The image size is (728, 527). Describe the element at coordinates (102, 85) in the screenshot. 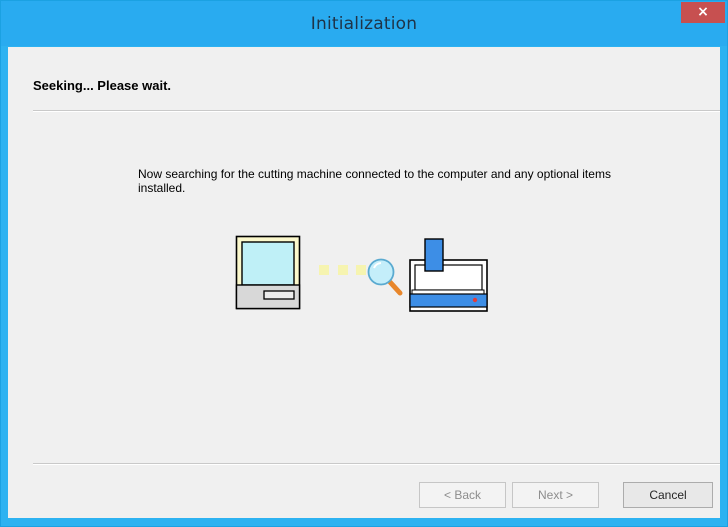

I see `page-heading: Seeking... Please wait.` at that location.